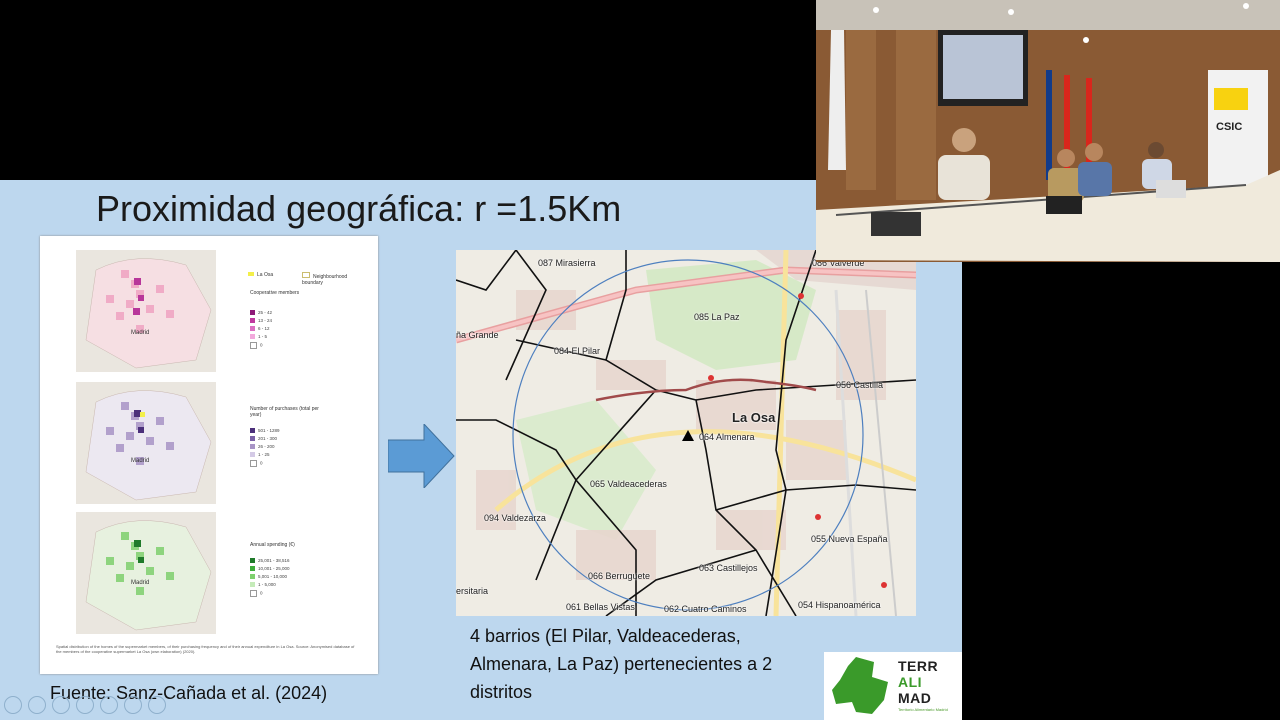  I want to click on legend-neighbourhood: Neighbourhood boundary, so click(325, 279).